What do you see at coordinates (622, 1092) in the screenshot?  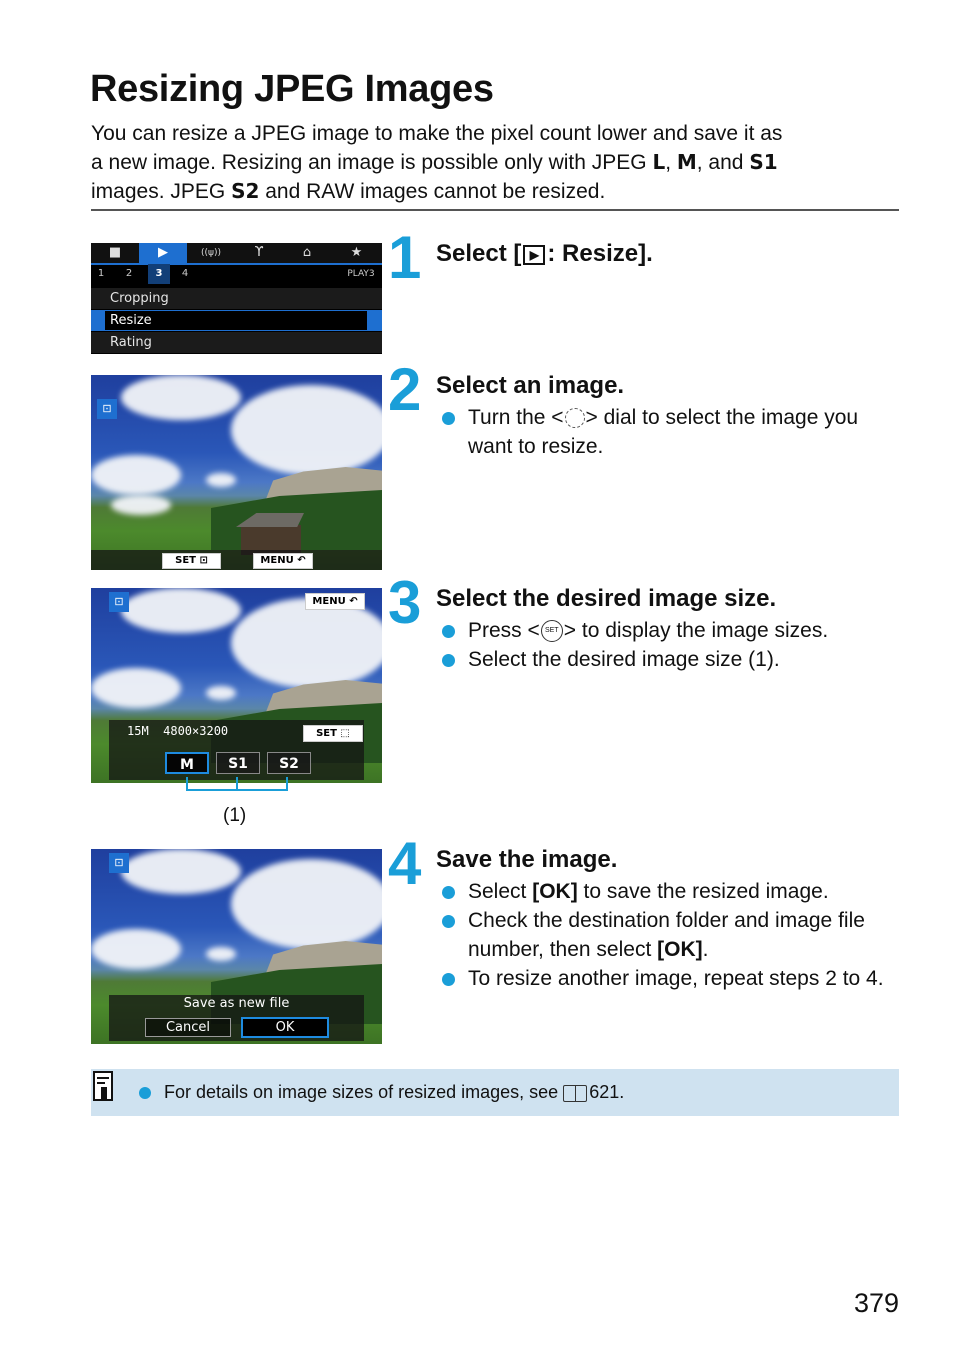 I see `note-text-b: .` at bounding box center [622, 1092].